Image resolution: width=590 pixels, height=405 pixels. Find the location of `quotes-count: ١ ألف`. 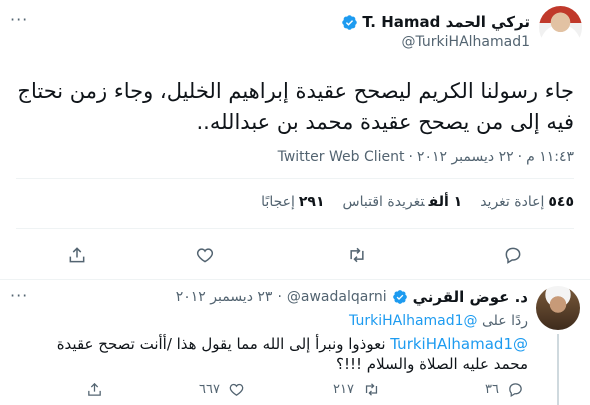

quotes-count: ١ ألف is located at coordinates (445, 202).